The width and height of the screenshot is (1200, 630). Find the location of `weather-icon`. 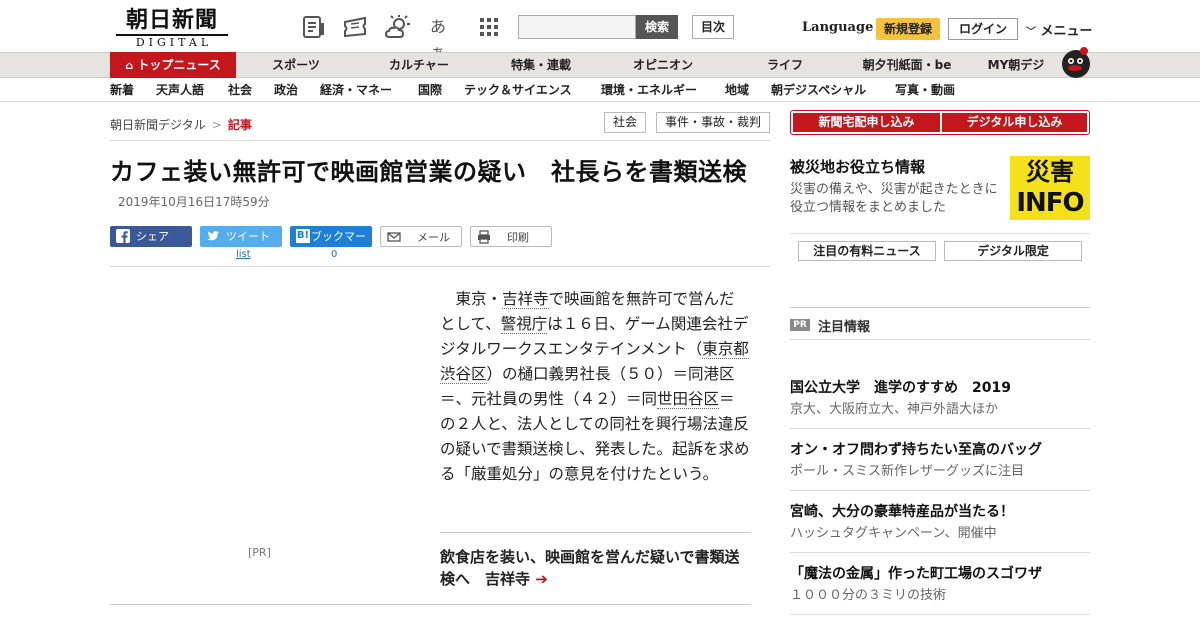

weather-icon is located at coordinates (398, 27).